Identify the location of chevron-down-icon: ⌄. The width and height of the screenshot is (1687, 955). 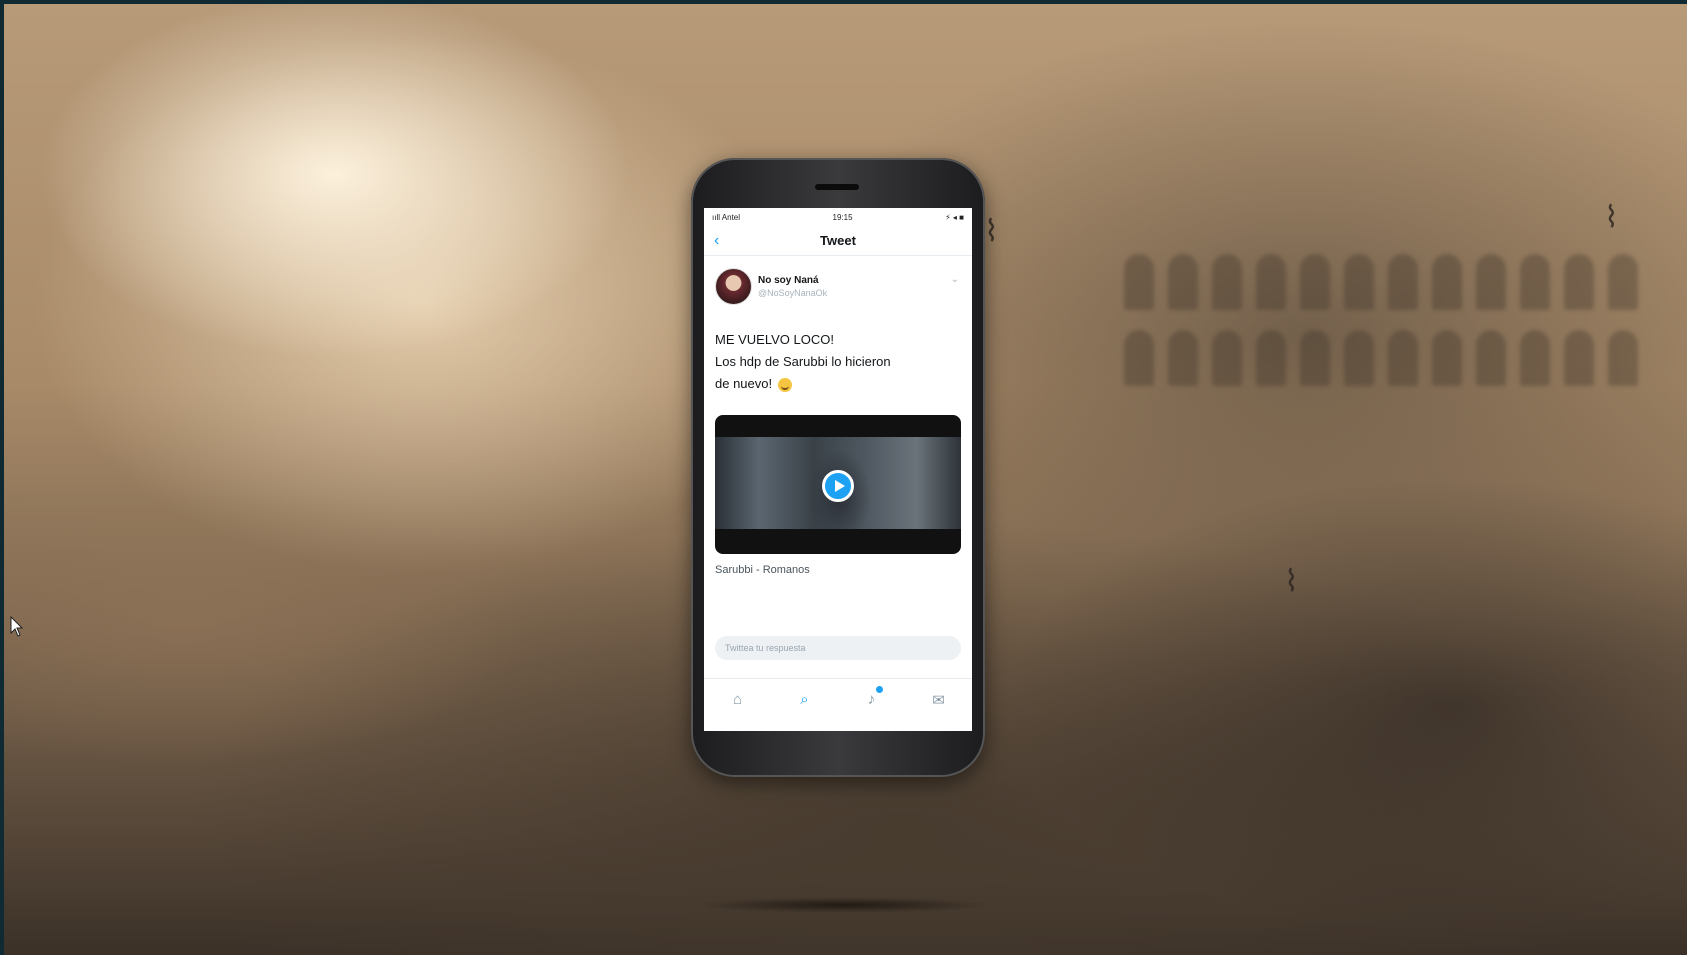
(955, 279).